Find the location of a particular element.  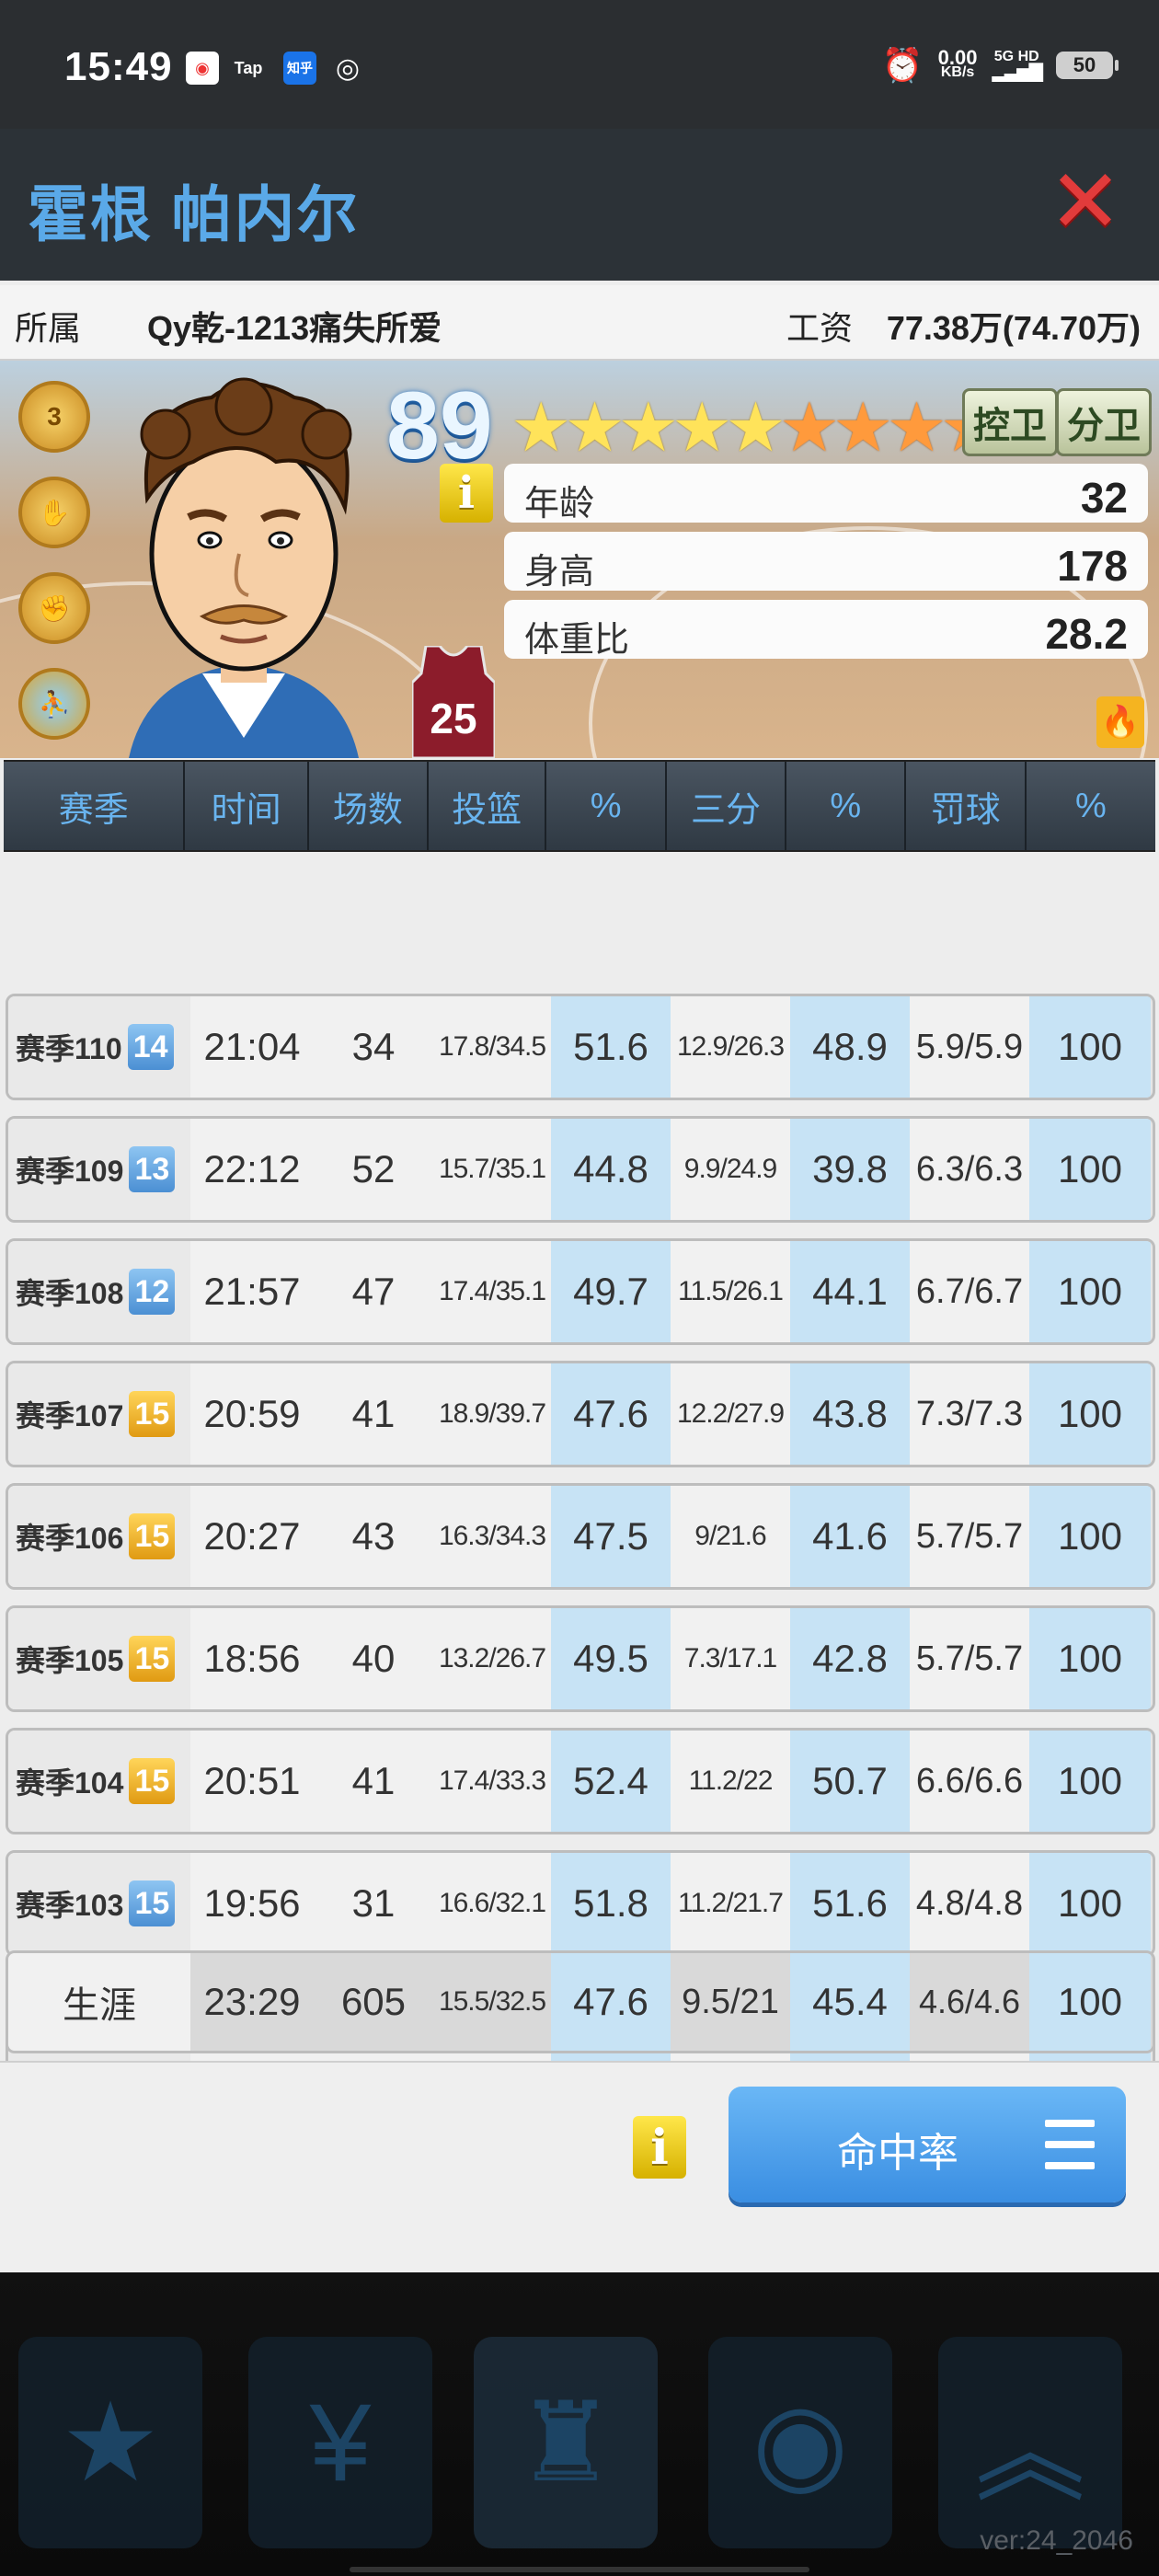

home-indicator is located at coordinates (579, 2569).